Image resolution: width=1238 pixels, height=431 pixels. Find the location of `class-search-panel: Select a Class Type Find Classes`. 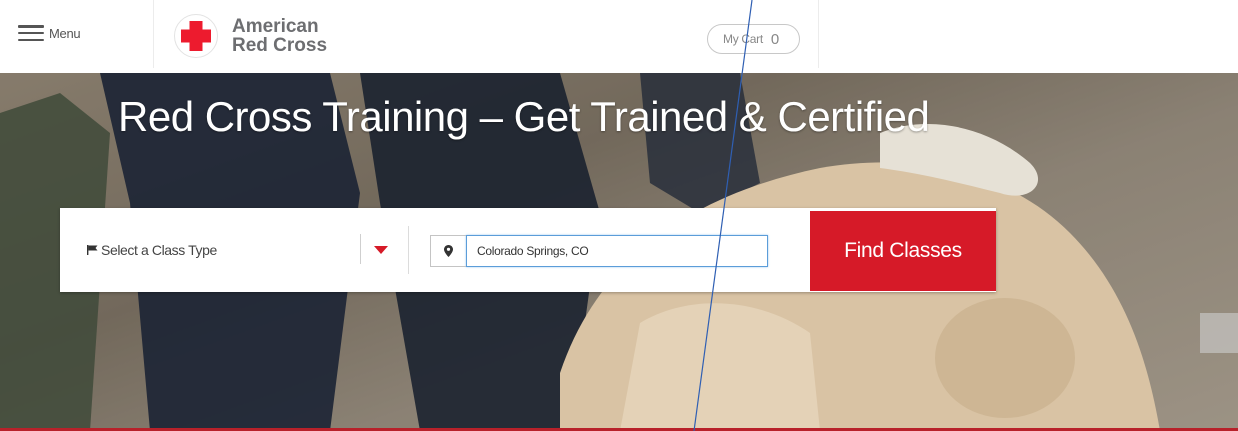

class-search-panel: Select a Class Type Find Classes is located at coordinates (528, 250).